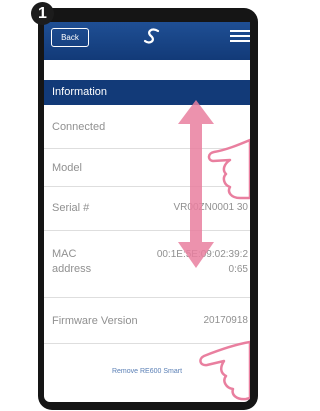 The width and height of the screenshot is (320, 411). I want to click on swirl-logo-icon, so click(151, 36).